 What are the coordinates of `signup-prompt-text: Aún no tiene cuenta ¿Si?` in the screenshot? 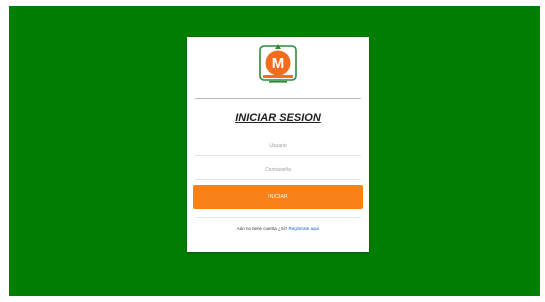 It's located at (262, 228).